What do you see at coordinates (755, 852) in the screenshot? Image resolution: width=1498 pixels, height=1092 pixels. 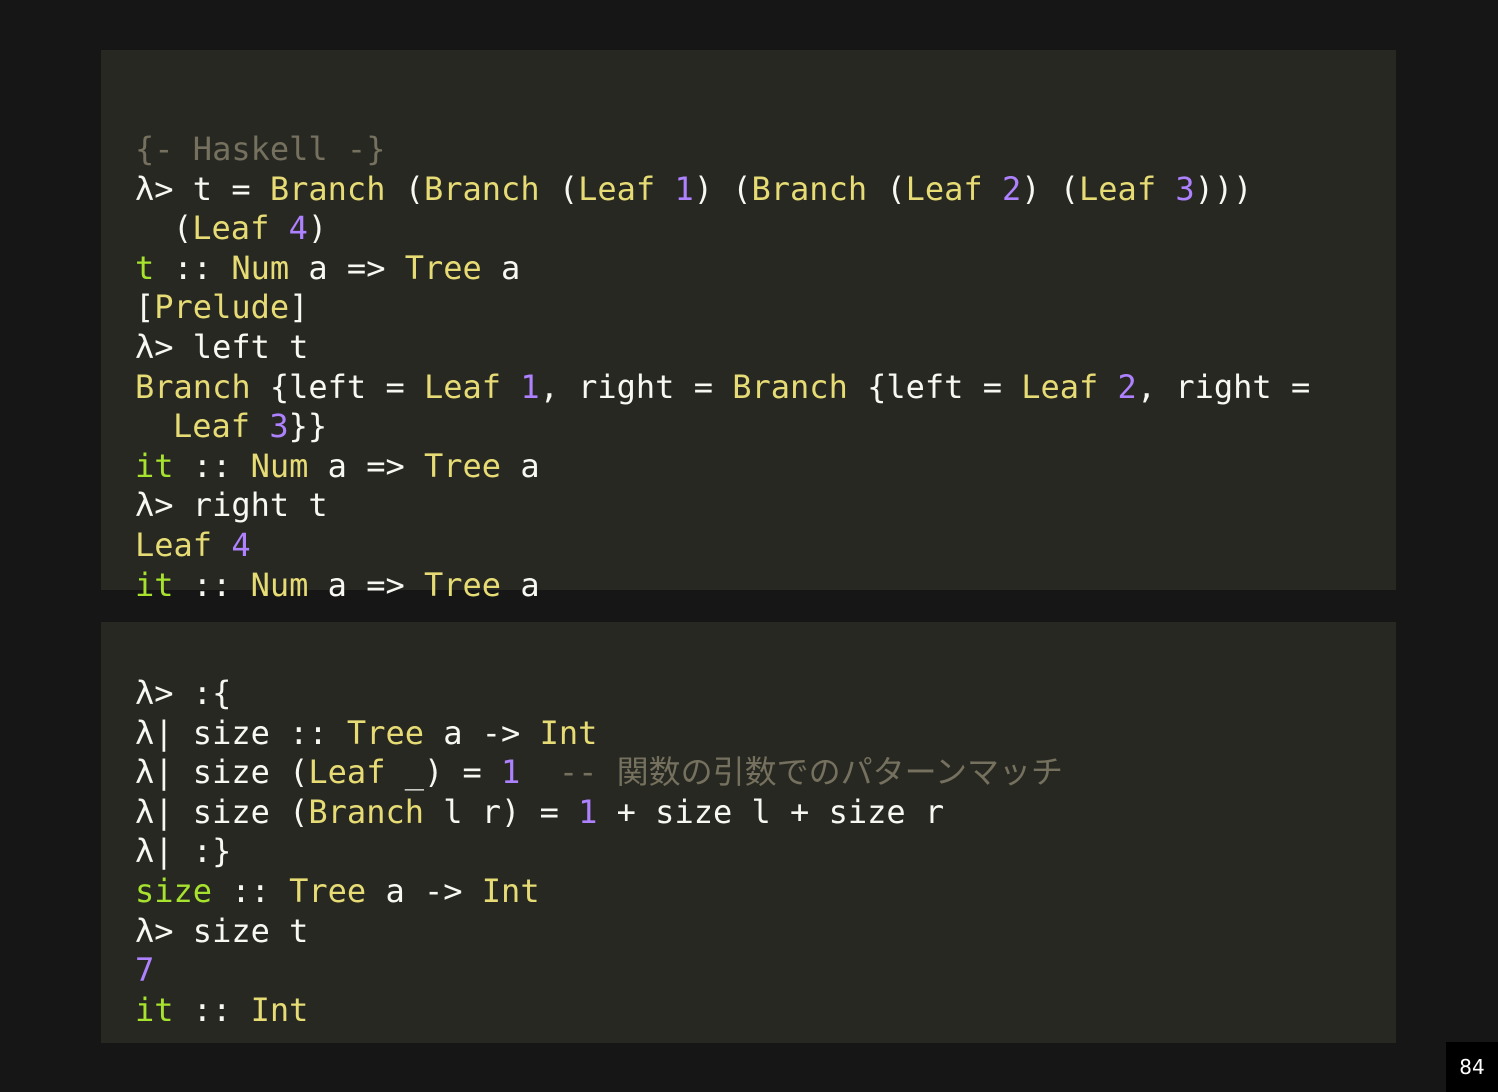 I see `code-line: λ| :}` at bounding box center [755, 852].